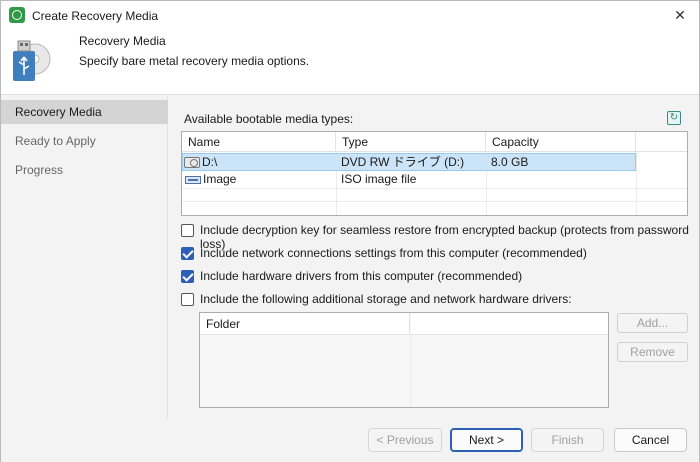  What do you see at coordinates (404, 360) in the screenshot?
I see `drivers-folder-table: Folder` at bounding box center [404, 360].